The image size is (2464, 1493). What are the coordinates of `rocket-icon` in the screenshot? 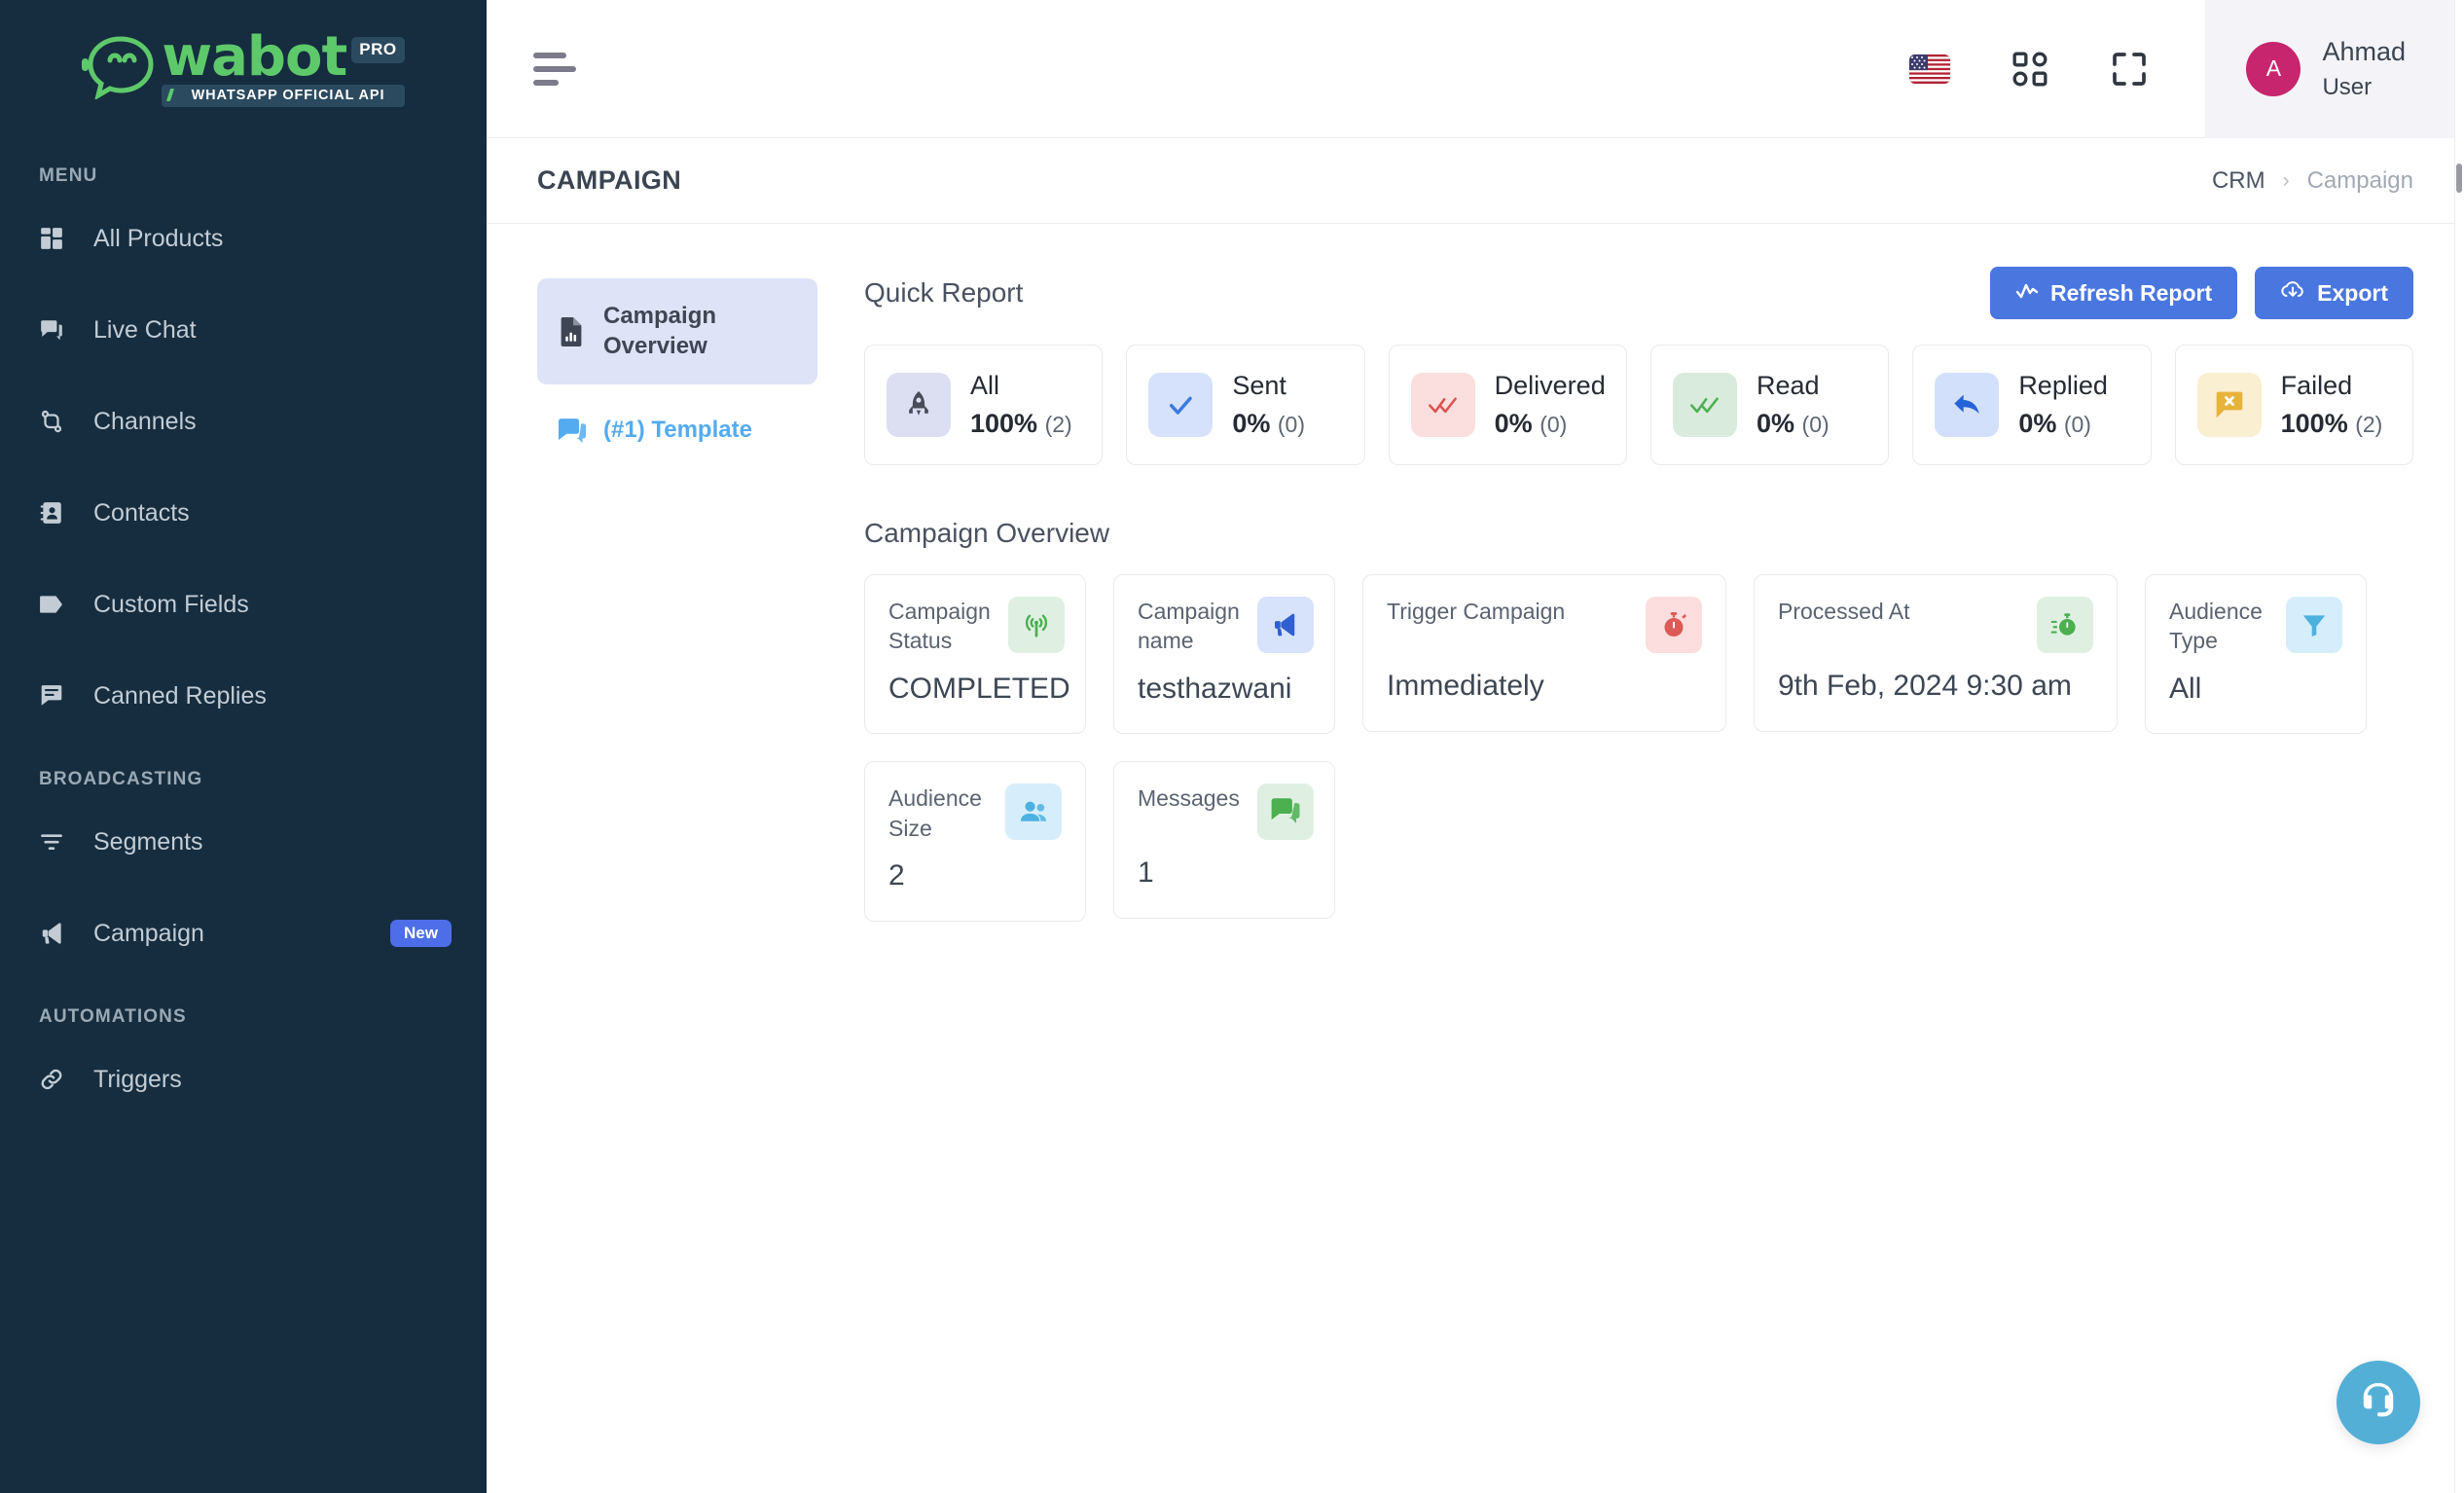 It's located at (919, 405).